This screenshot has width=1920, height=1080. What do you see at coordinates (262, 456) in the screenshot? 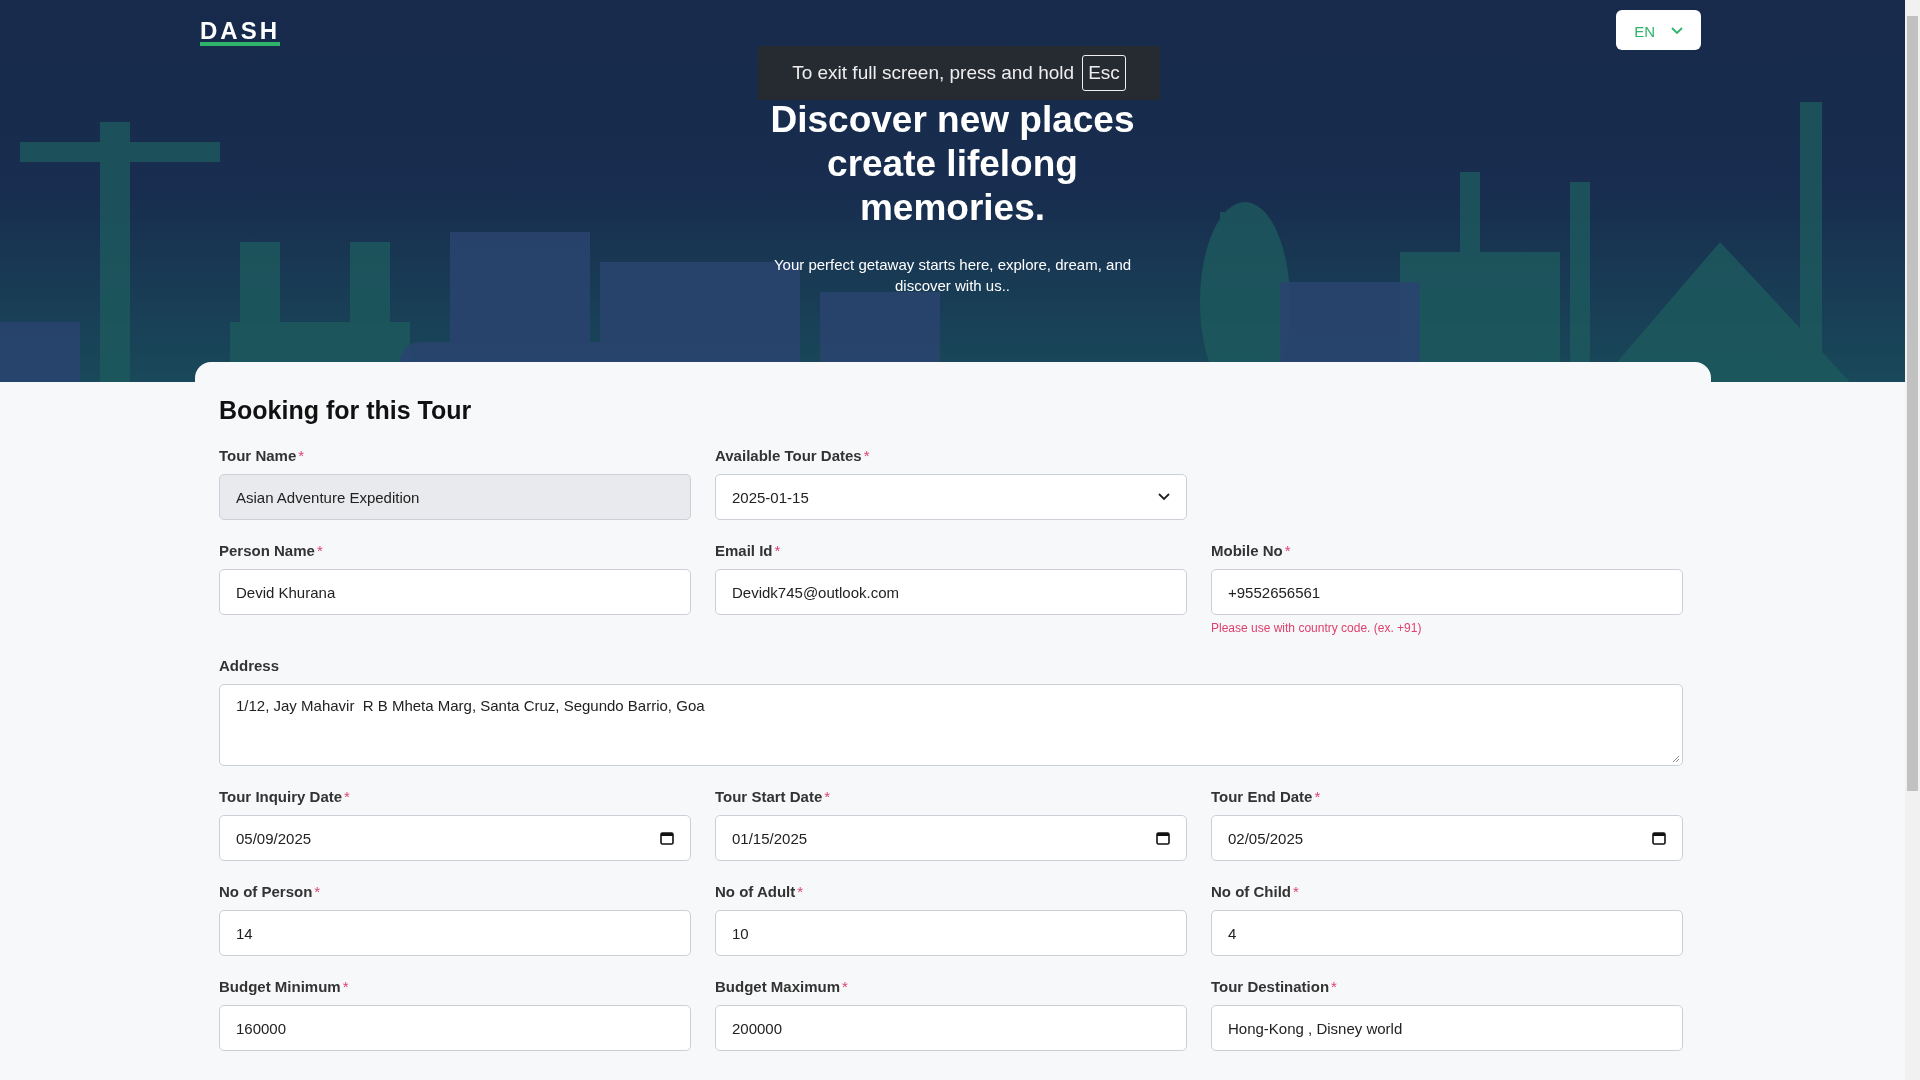
I see `field-label: Tour Name*` at bounding box center [262, 456].